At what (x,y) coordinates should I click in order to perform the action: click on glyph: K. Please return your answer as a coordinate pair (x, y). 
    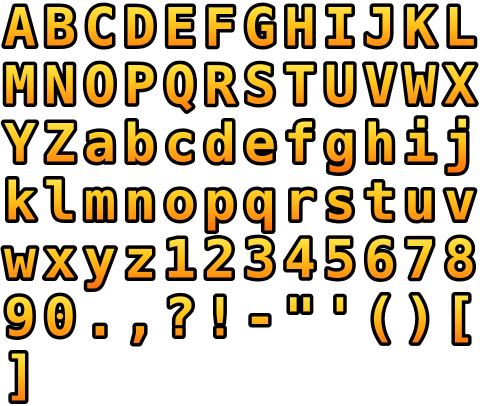
    Looking at the image, I should click on (420, 29).